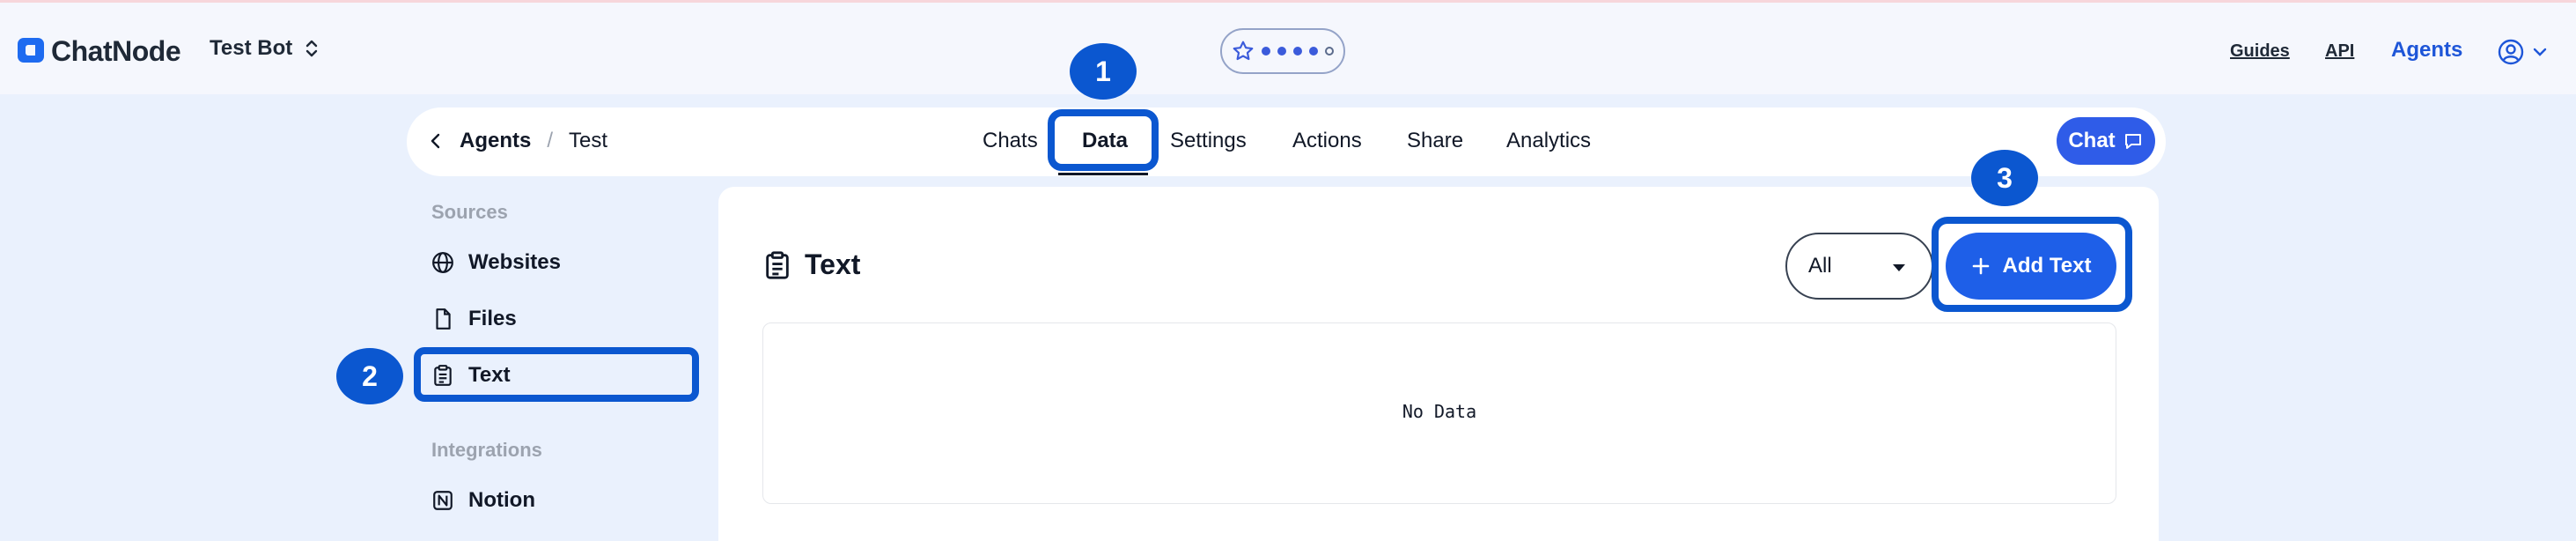 Image resolution: width=2576 pixels, height=541 pixels. Describe the element at coordinates (2260, 51) in the screenshot. I see `guides-link: Guides` at that location.